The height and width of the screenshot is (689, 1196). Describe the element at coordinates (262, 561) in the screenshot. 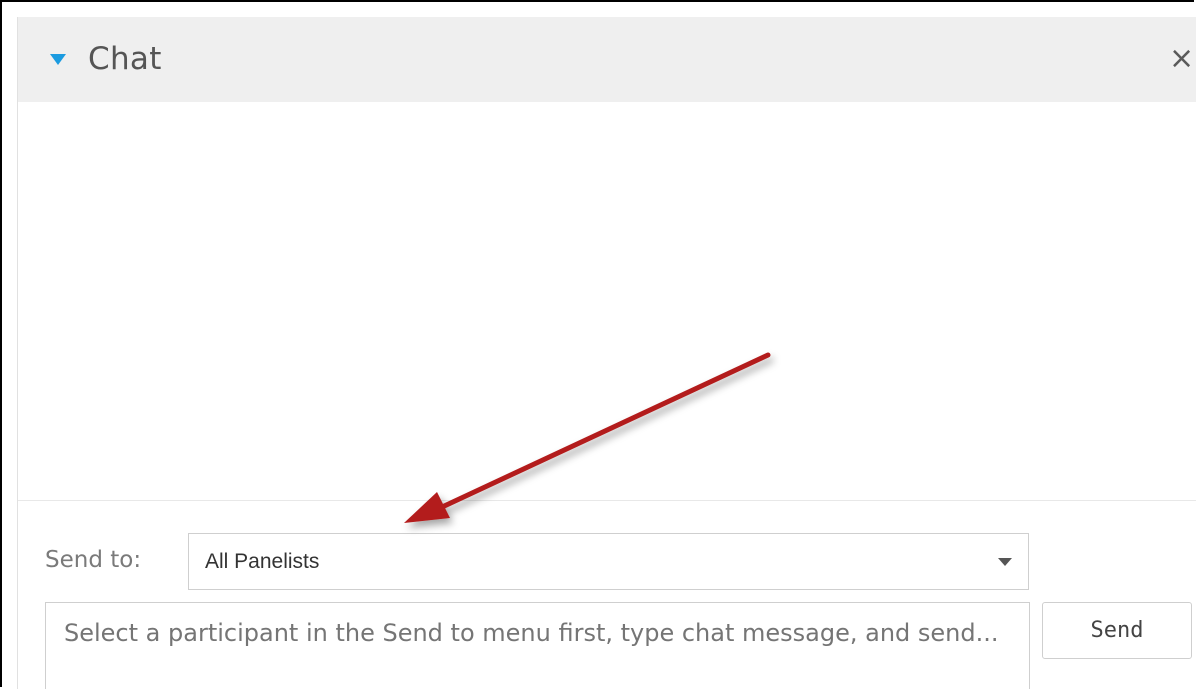

I see `send-to-selected-value: All Panelists` at that location.